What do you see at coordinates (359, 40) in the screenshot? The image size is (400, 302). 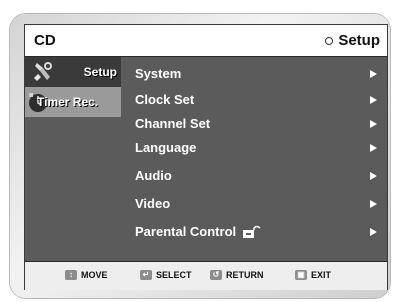 I see `mode-label: Setup` at bounding box center [359, 40].